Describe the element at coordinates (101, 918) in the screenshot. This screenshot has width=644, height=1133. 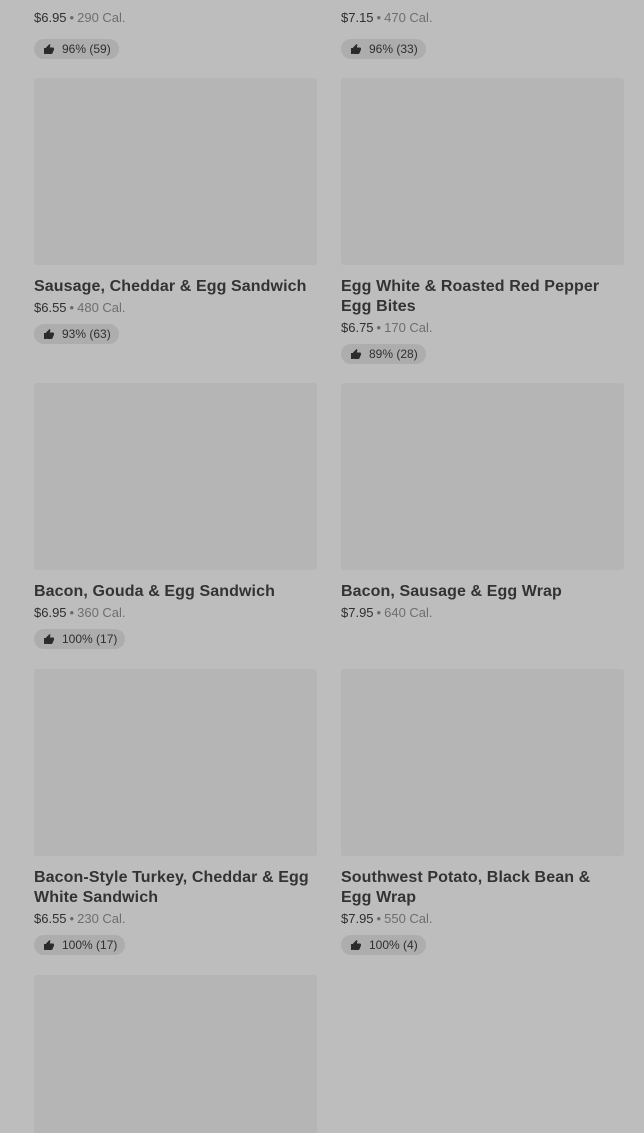
I see `calories: 230 Cal.` at that location.